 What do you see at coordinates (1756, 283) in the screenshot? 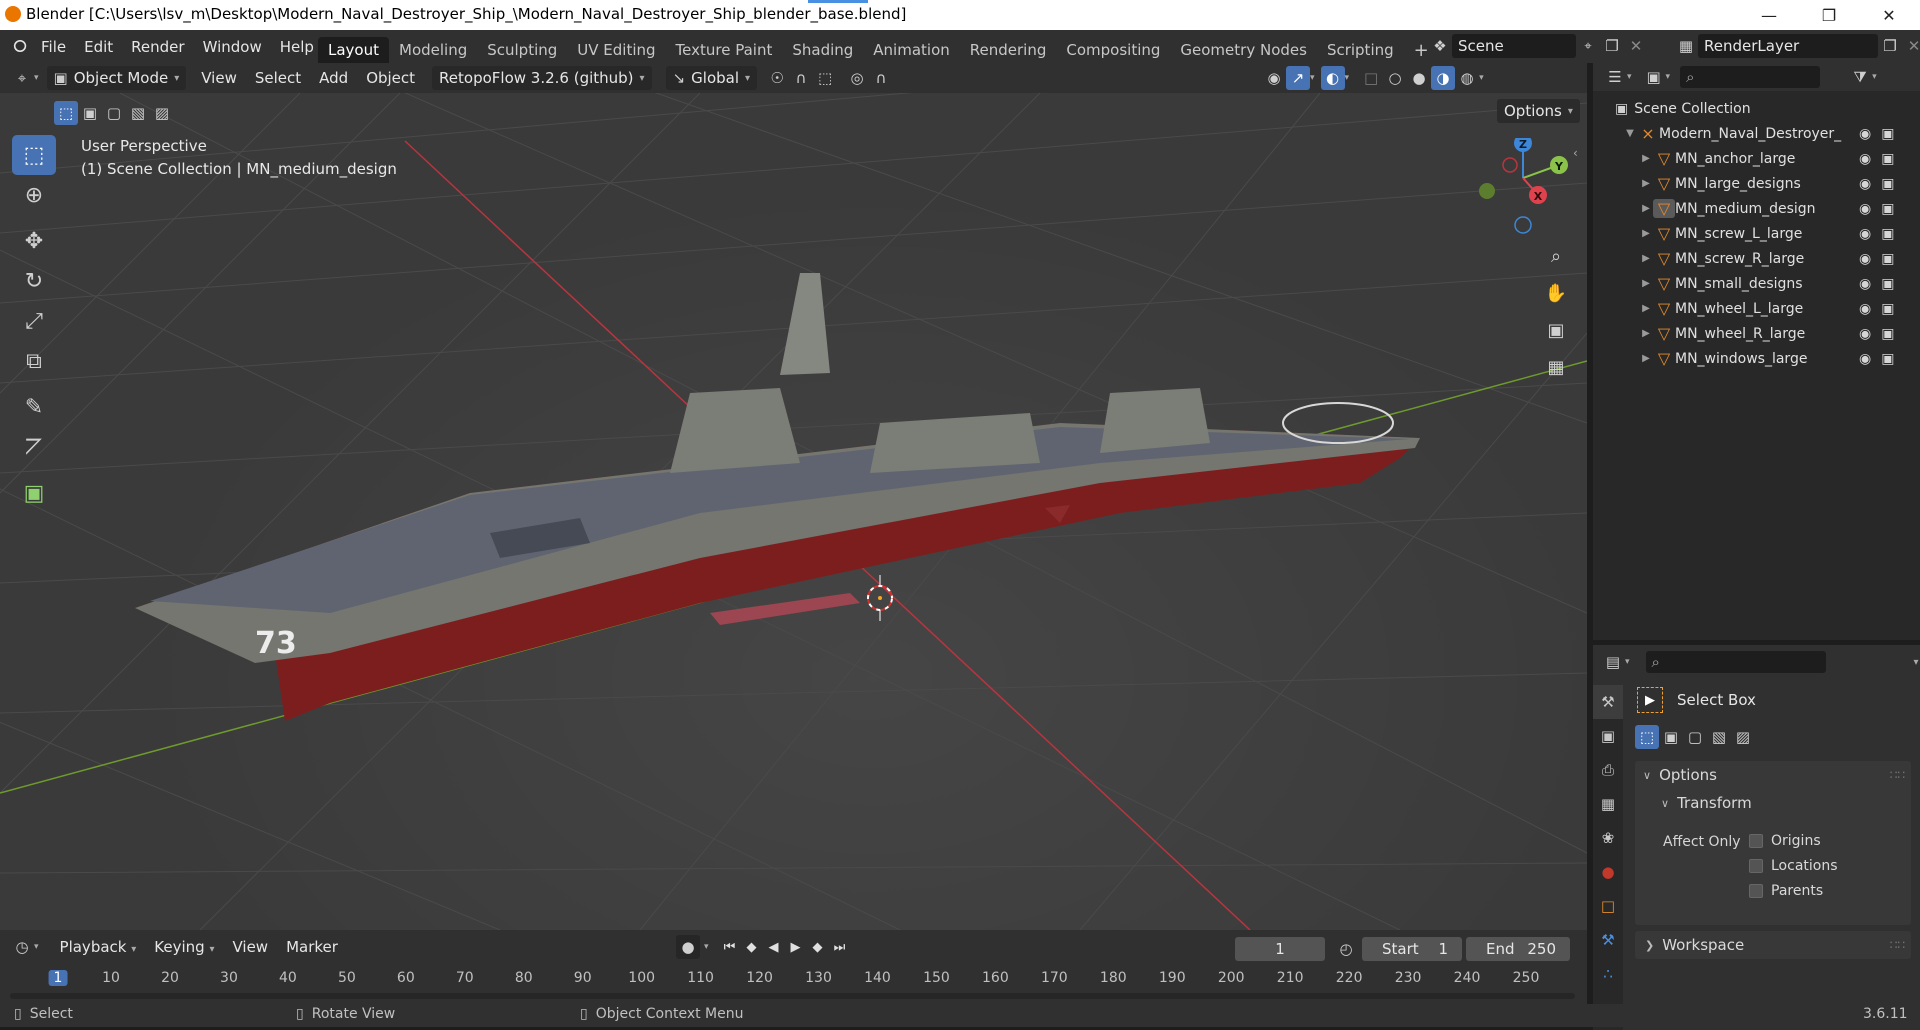
I see `outliner-object-row: ▶ ▽ MN_small_designs ◉ ▣` at bounding box center [1756, 283].